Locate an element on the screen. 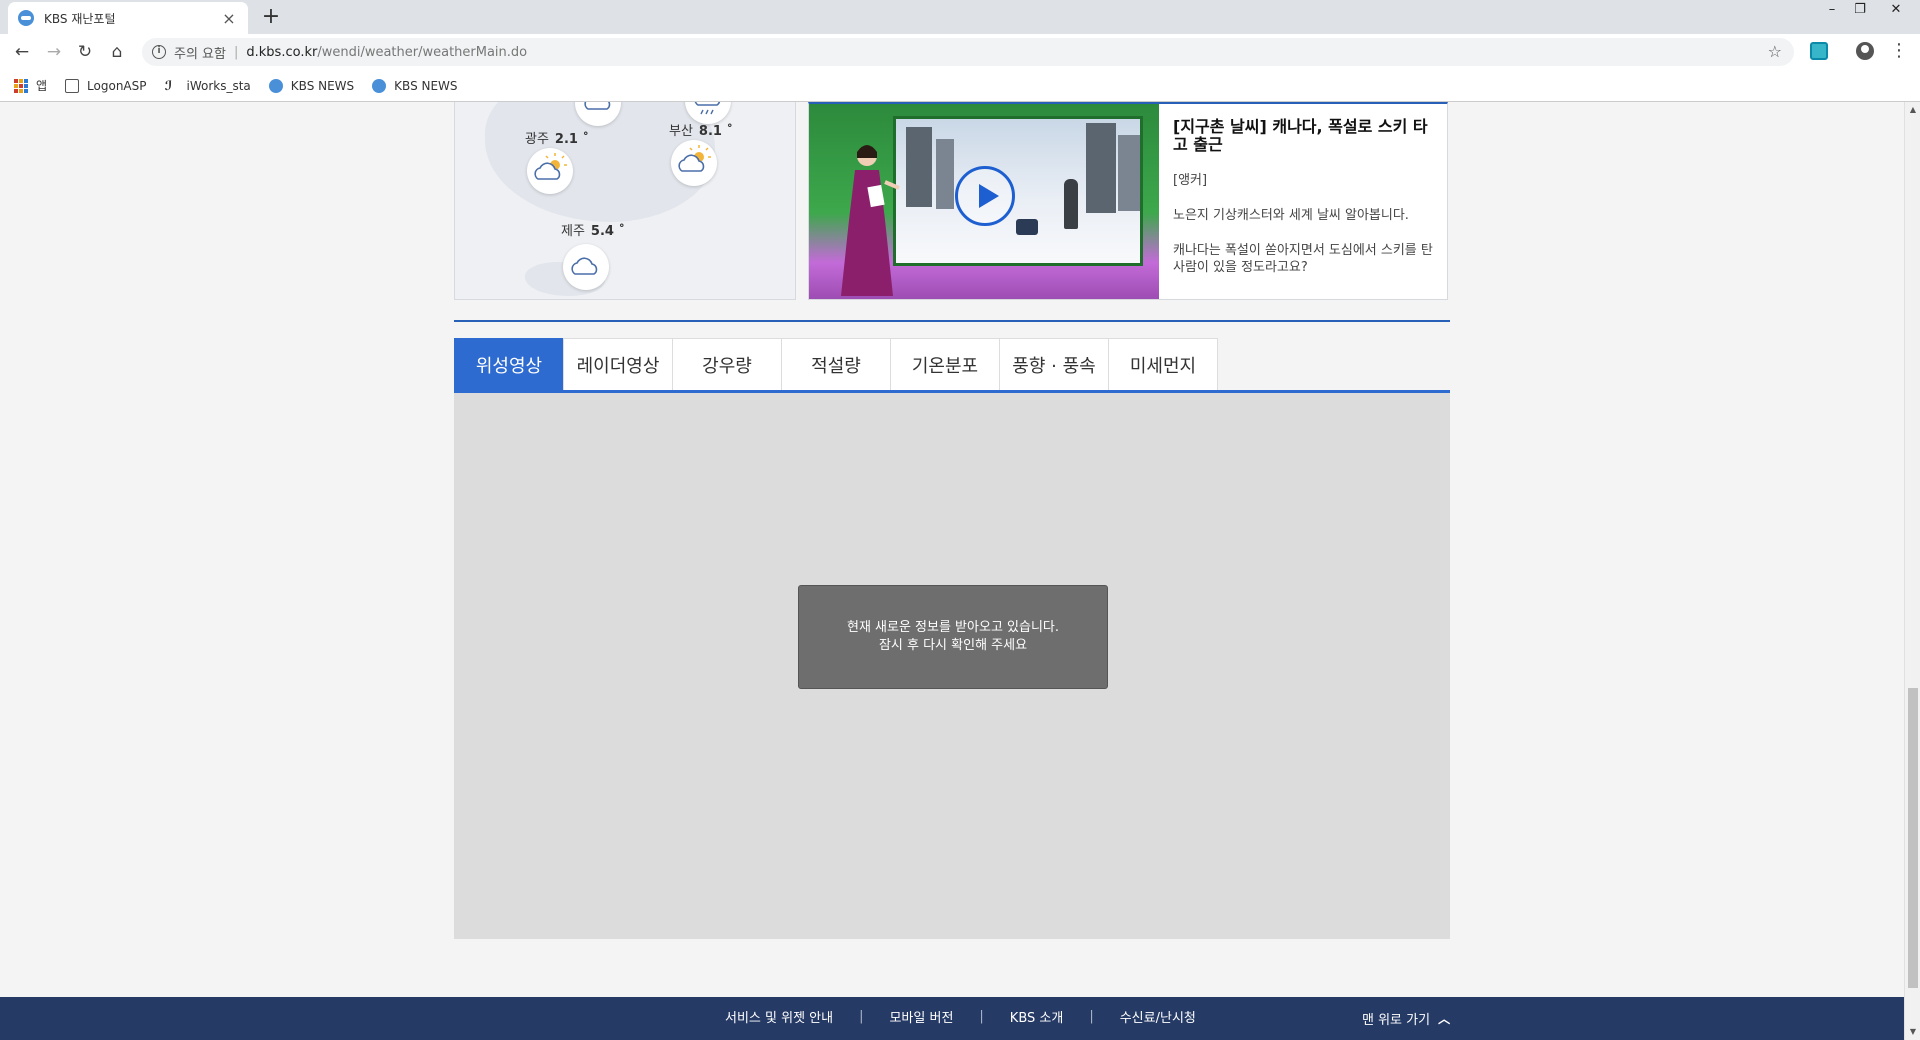 The width and height of the screenshot is (1920, 1040). scroll-down-arrow-icon: ▼ is located at coordinates (1912, 1032).